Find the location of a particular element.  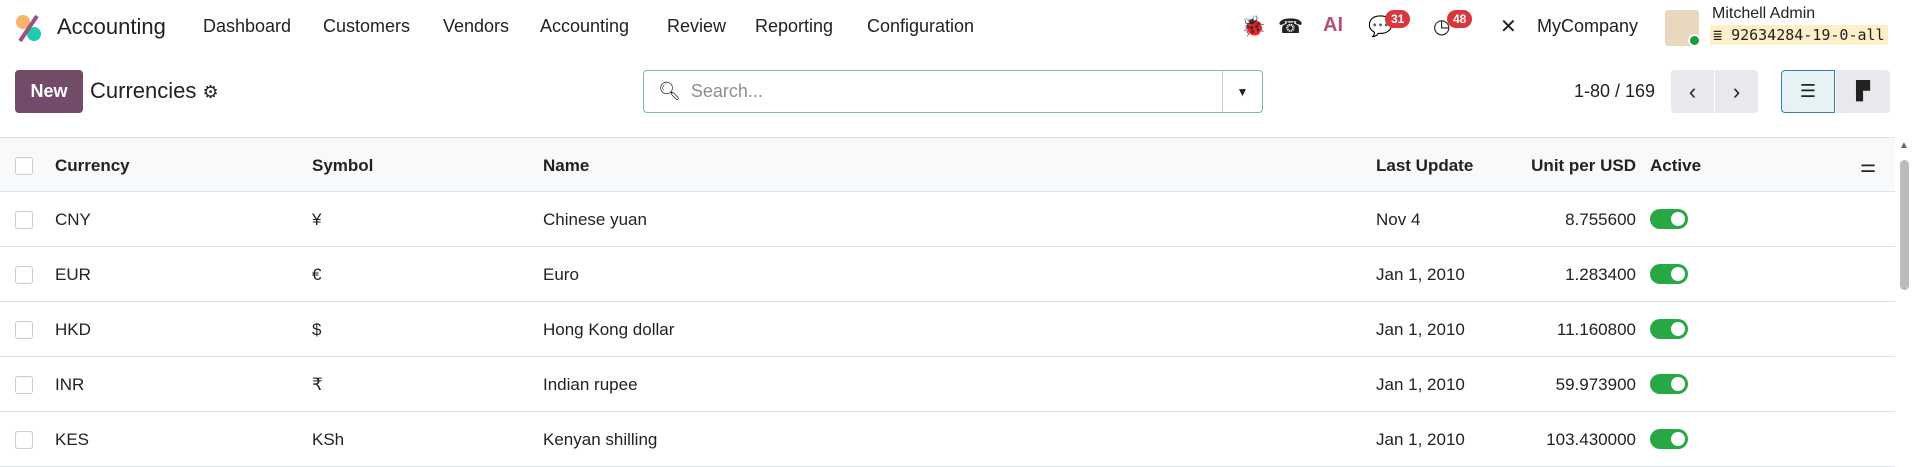

table-row: CNY ¥ Chinese yuan Nov 4 8.755600 is located at coordinates (947, 219).